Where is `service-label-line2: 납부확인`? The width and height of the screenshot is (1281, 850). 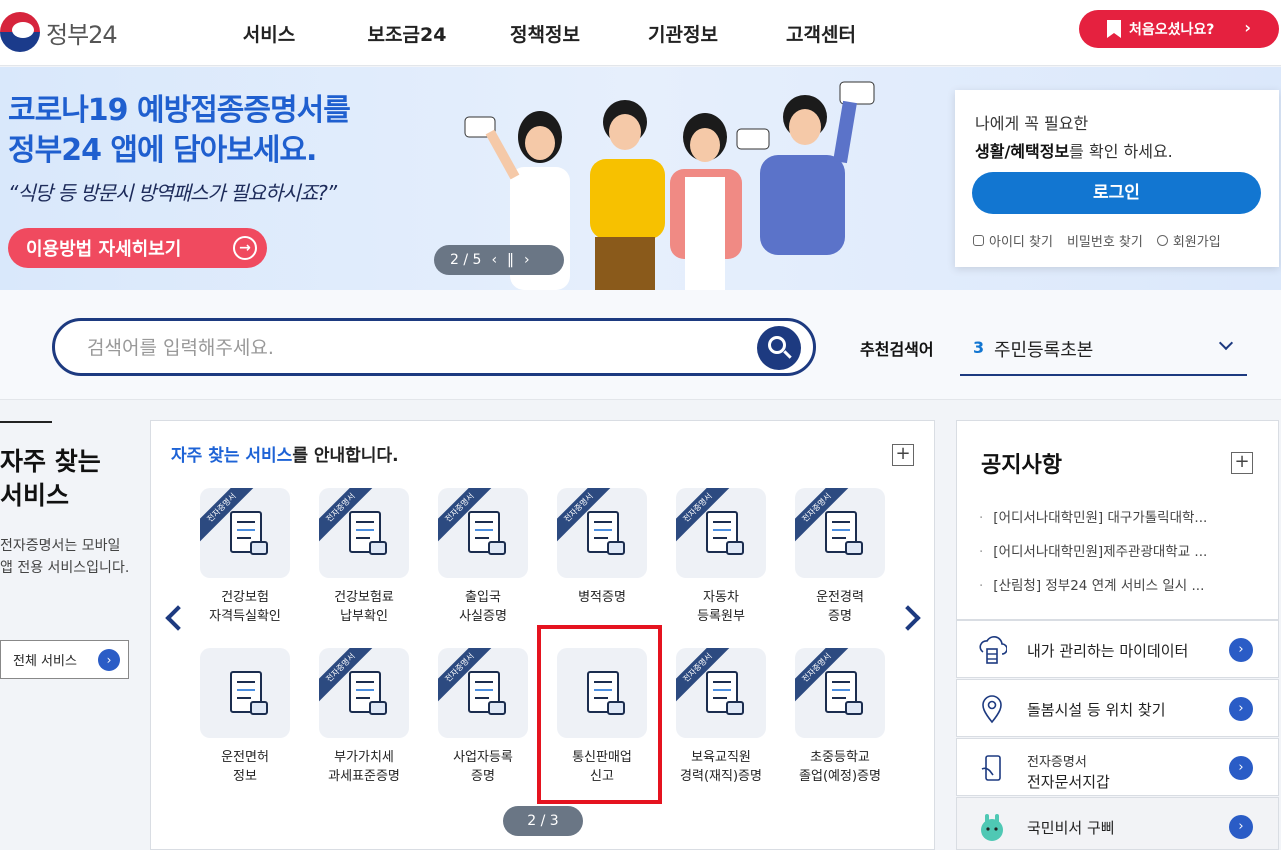
service-label-line2: 납부확인 is located at coordinates (364, 616).